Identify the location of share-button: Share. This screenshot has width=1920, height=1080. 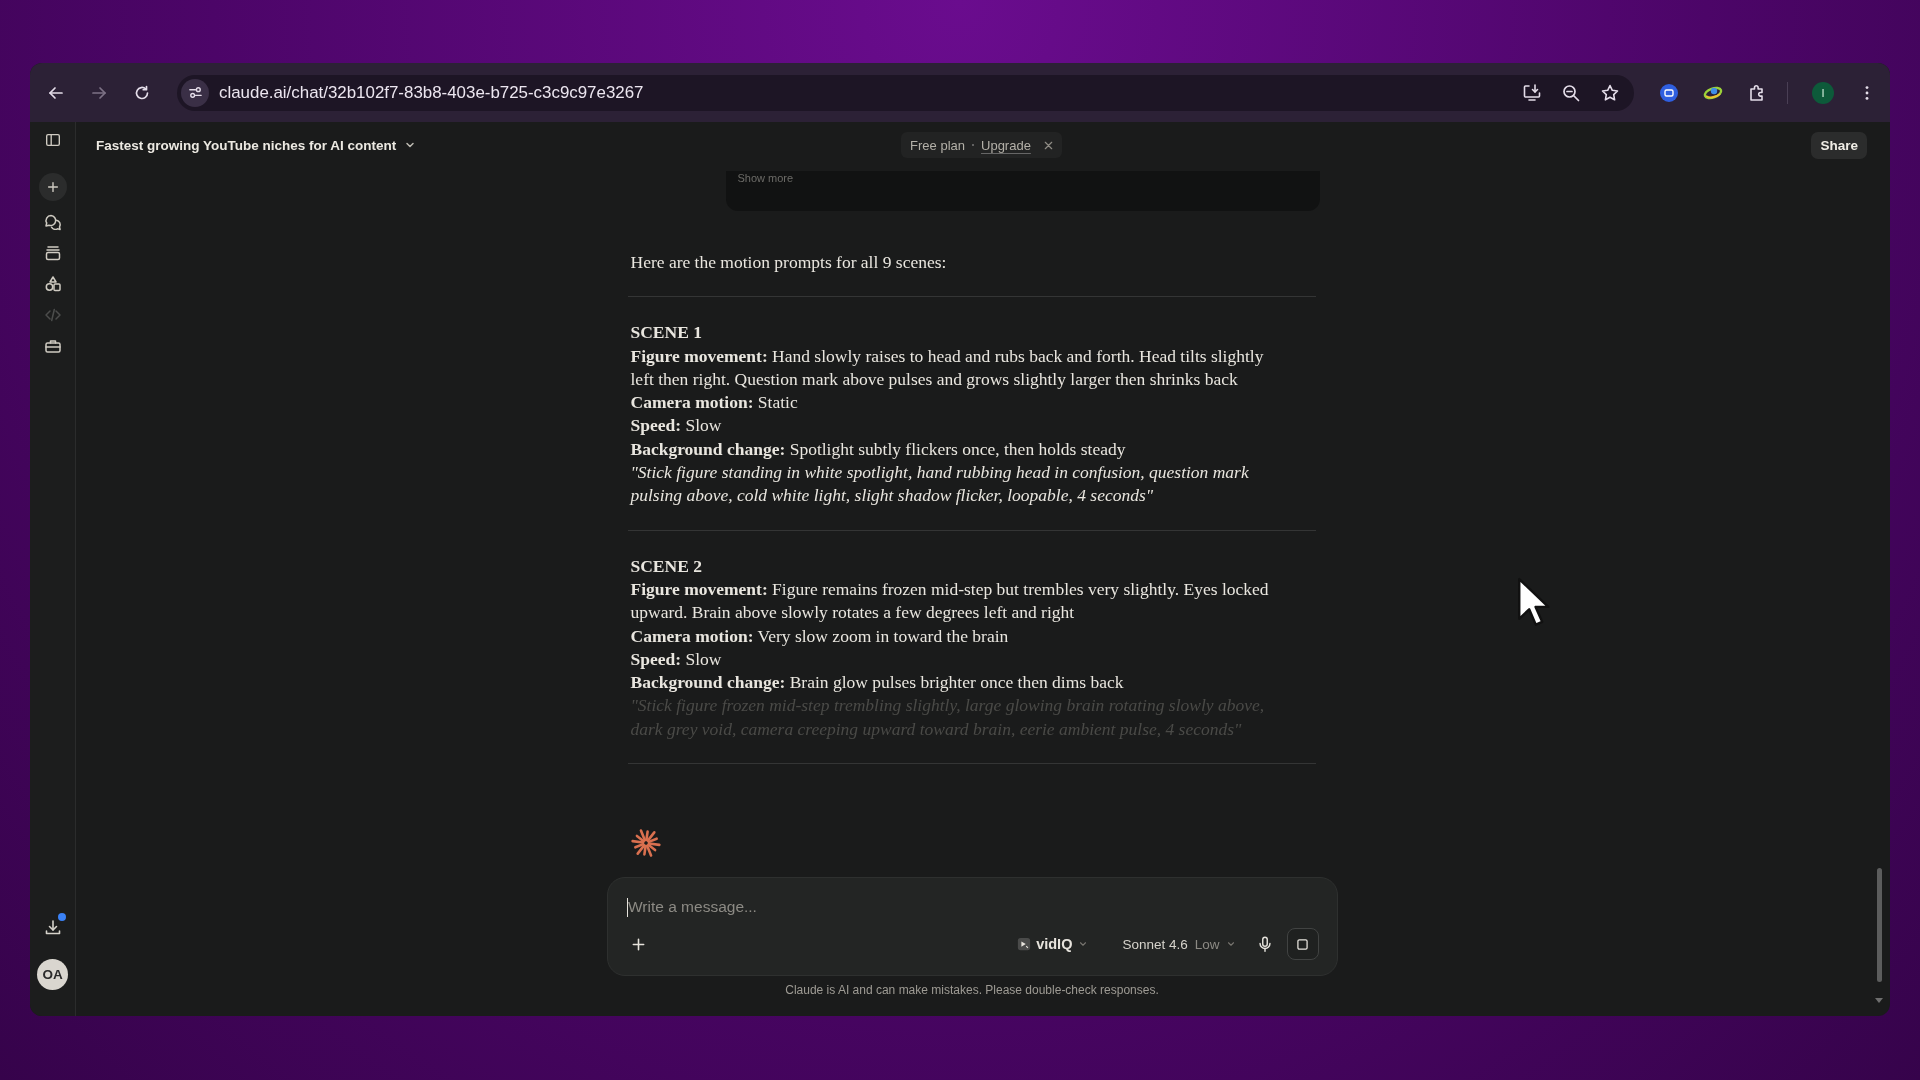
(1839, 145).